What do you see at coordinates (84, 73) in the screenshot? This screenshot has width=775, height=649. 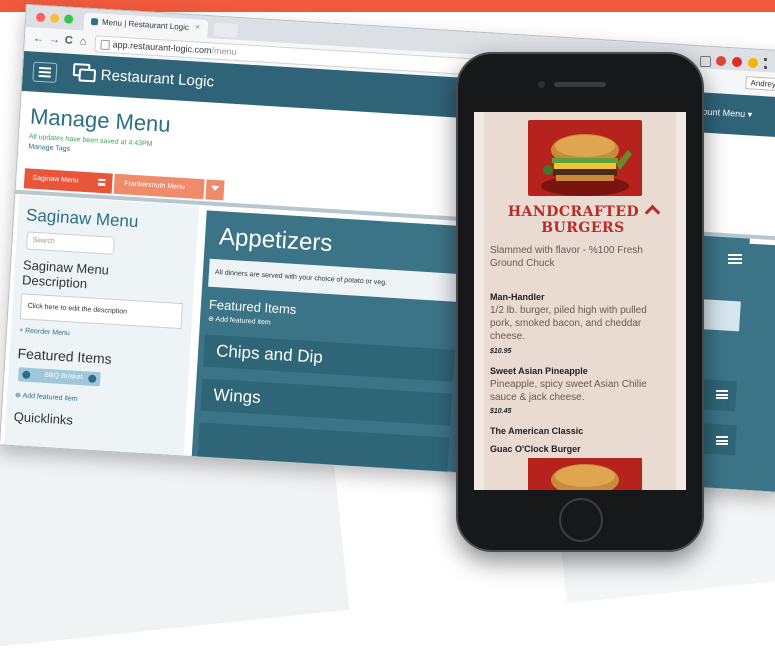 I see `chat-logo-icon` at bounding box center [84, 73].